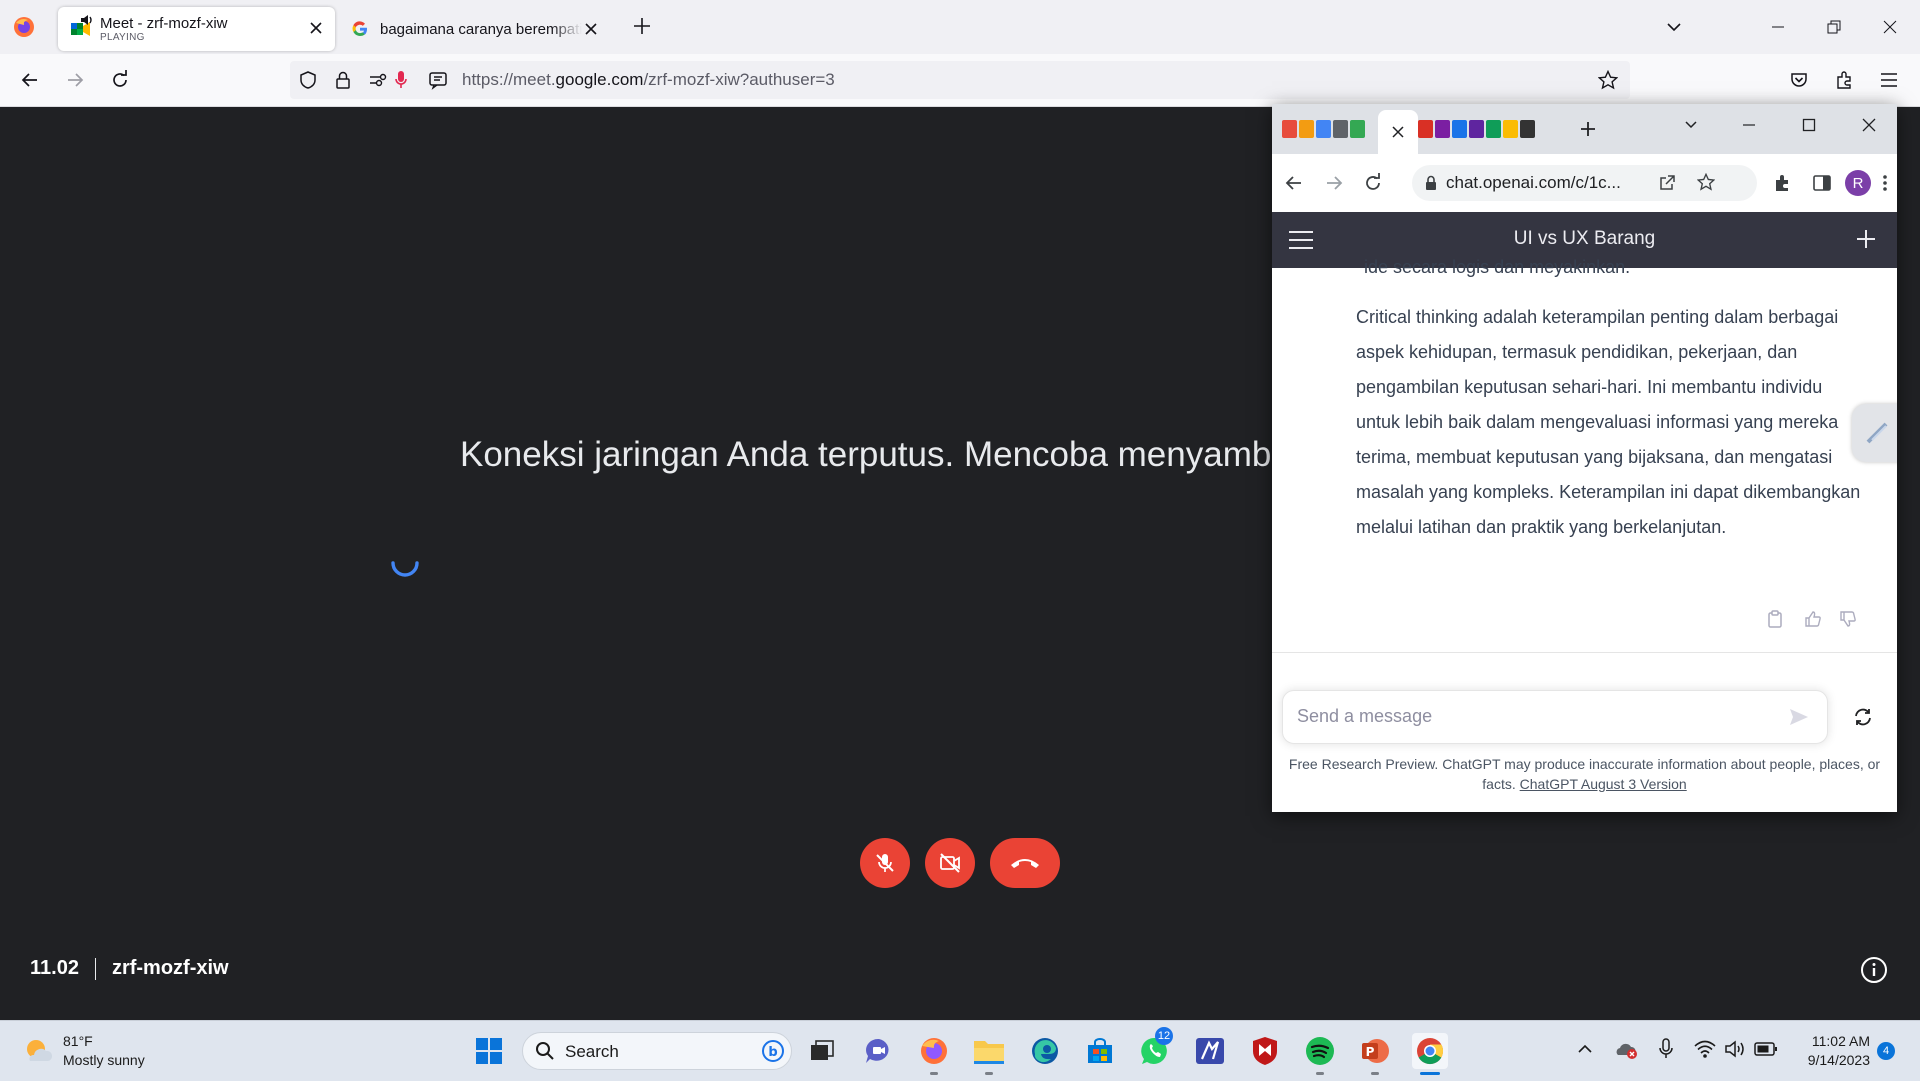 The height and width of the screenshot is (1081, 1920). I want to click on pinned-tab-group-left, so click(1324, 129).